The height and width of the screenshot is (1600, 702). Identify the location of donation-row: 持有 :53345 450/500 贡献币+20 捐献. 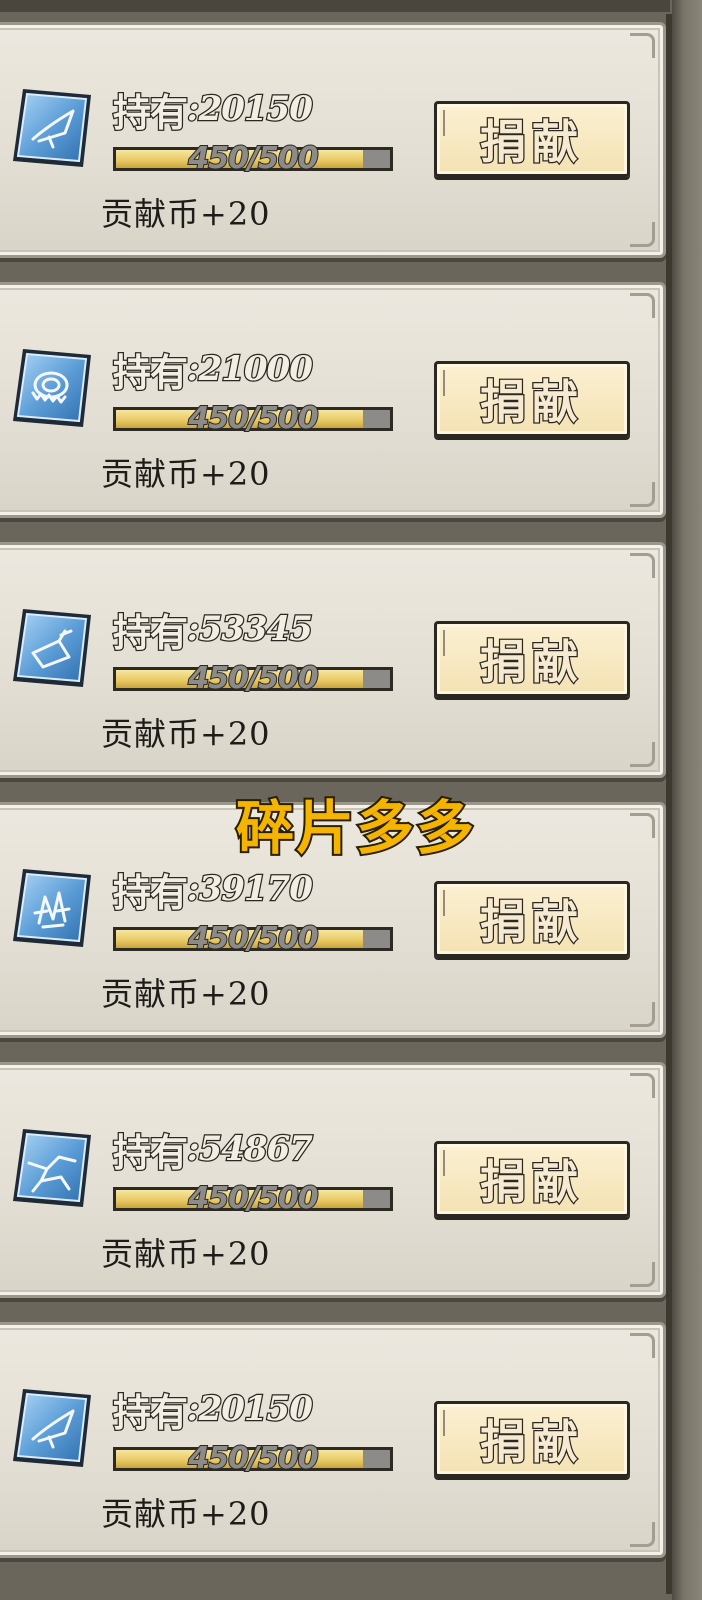
(333, 660).